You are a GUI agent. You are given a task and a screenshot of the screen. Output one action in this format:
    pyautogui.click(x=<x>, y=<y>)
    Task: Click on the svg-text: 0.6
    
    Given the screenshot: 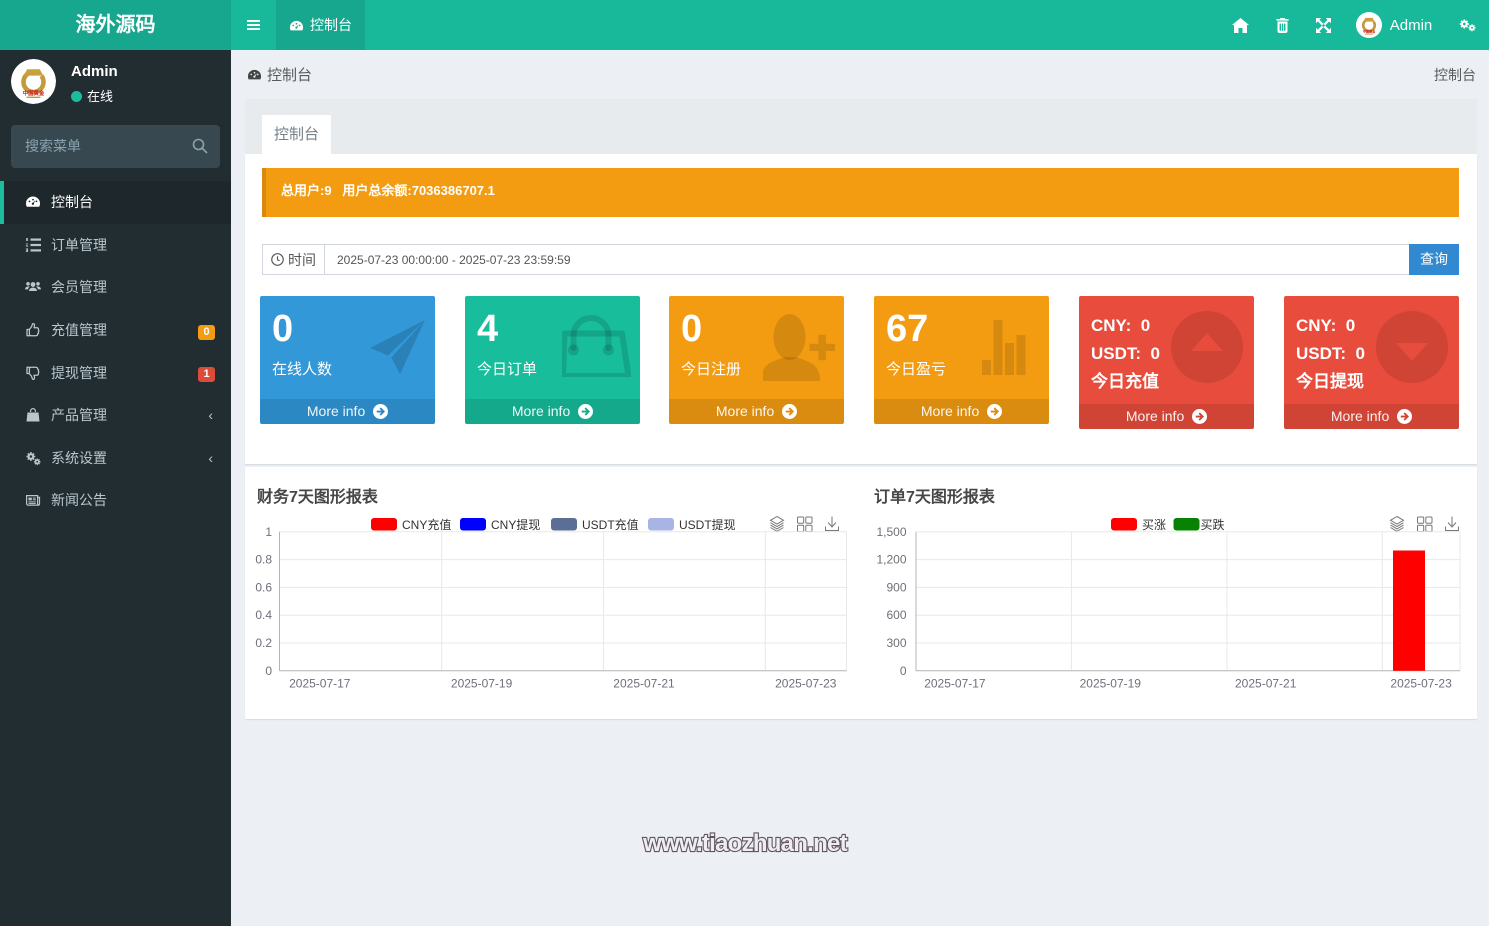 What is the action you would take?
    pyautogui.click(x=263, y=587)
    